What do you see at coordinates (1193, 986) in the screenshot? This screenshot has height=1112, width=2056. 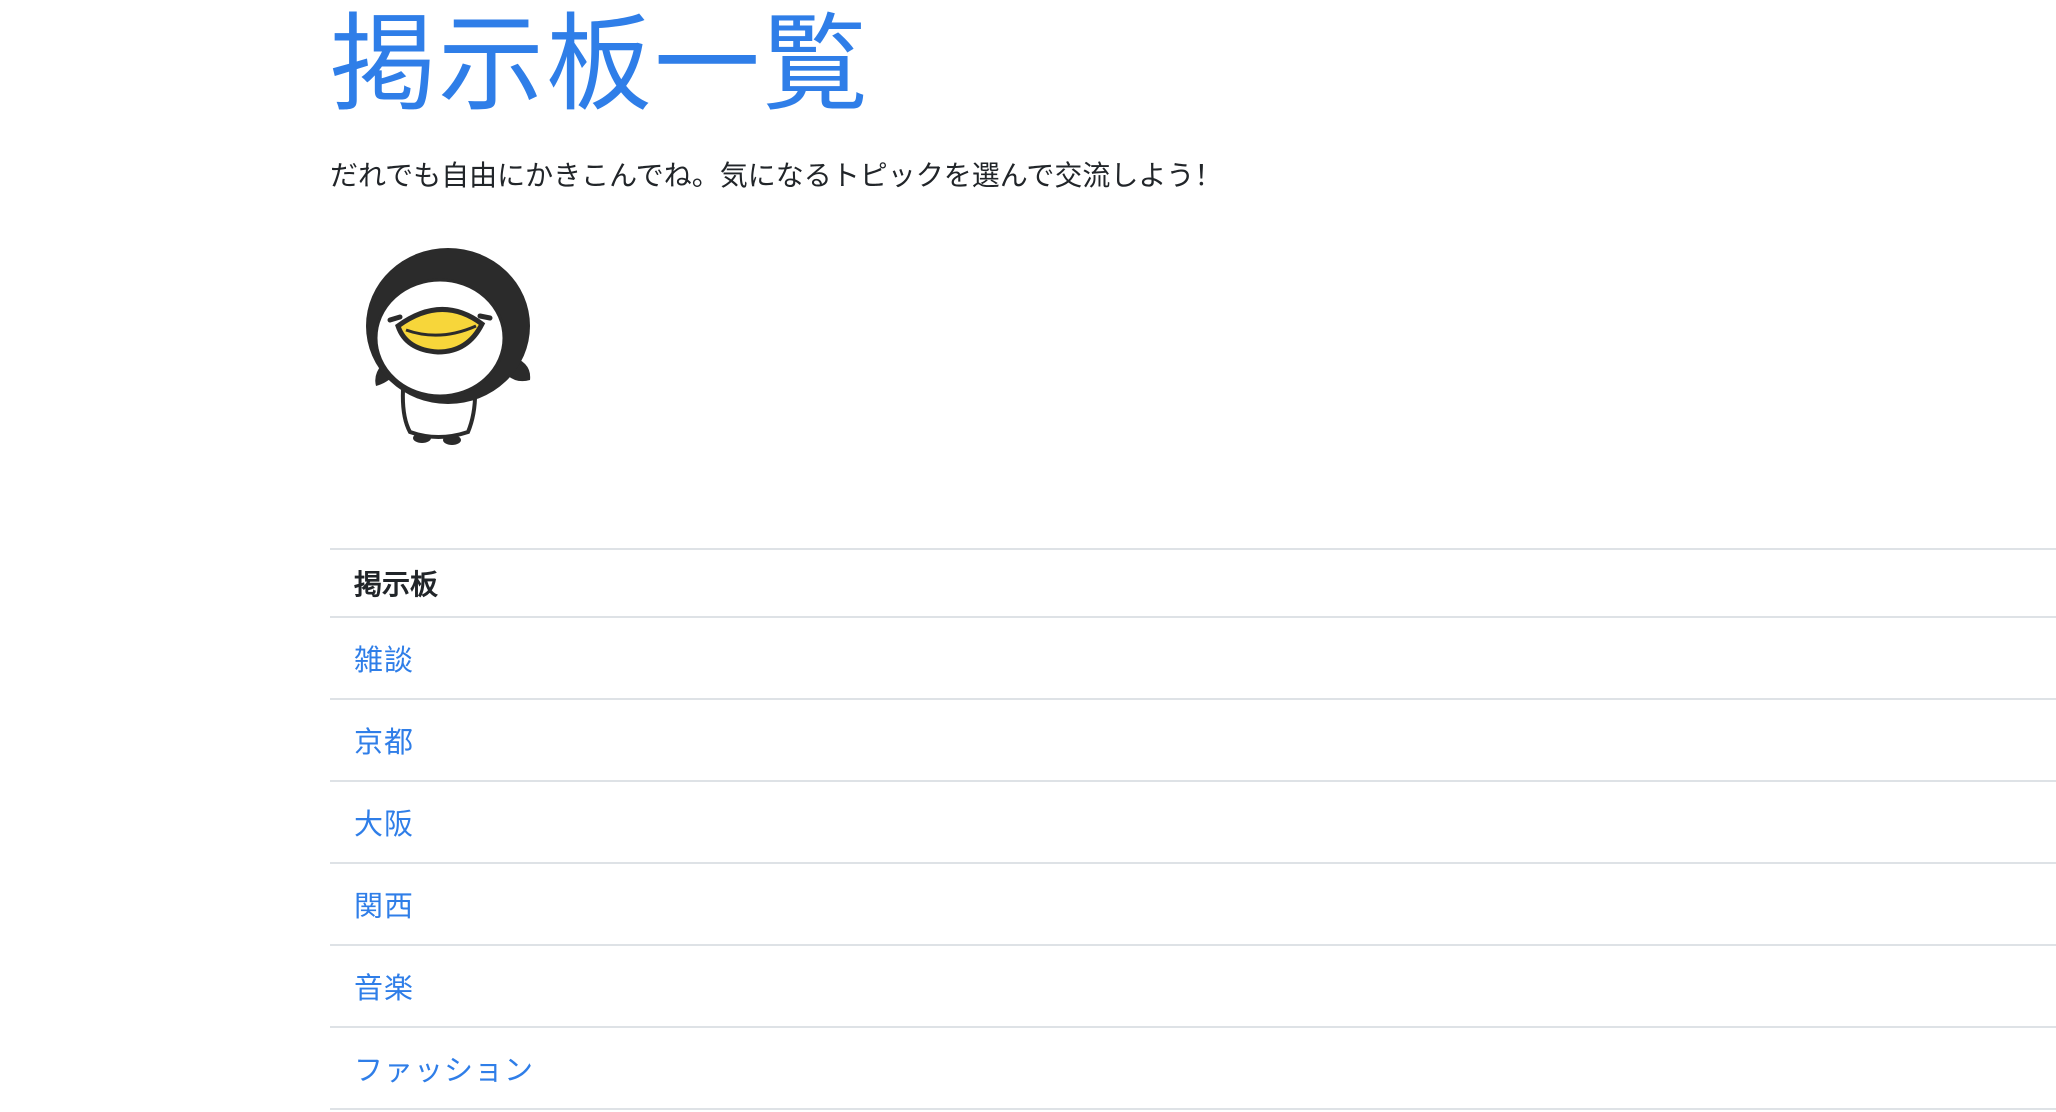 I see `table-row: 音楽` at bounding box center [1193, 986].